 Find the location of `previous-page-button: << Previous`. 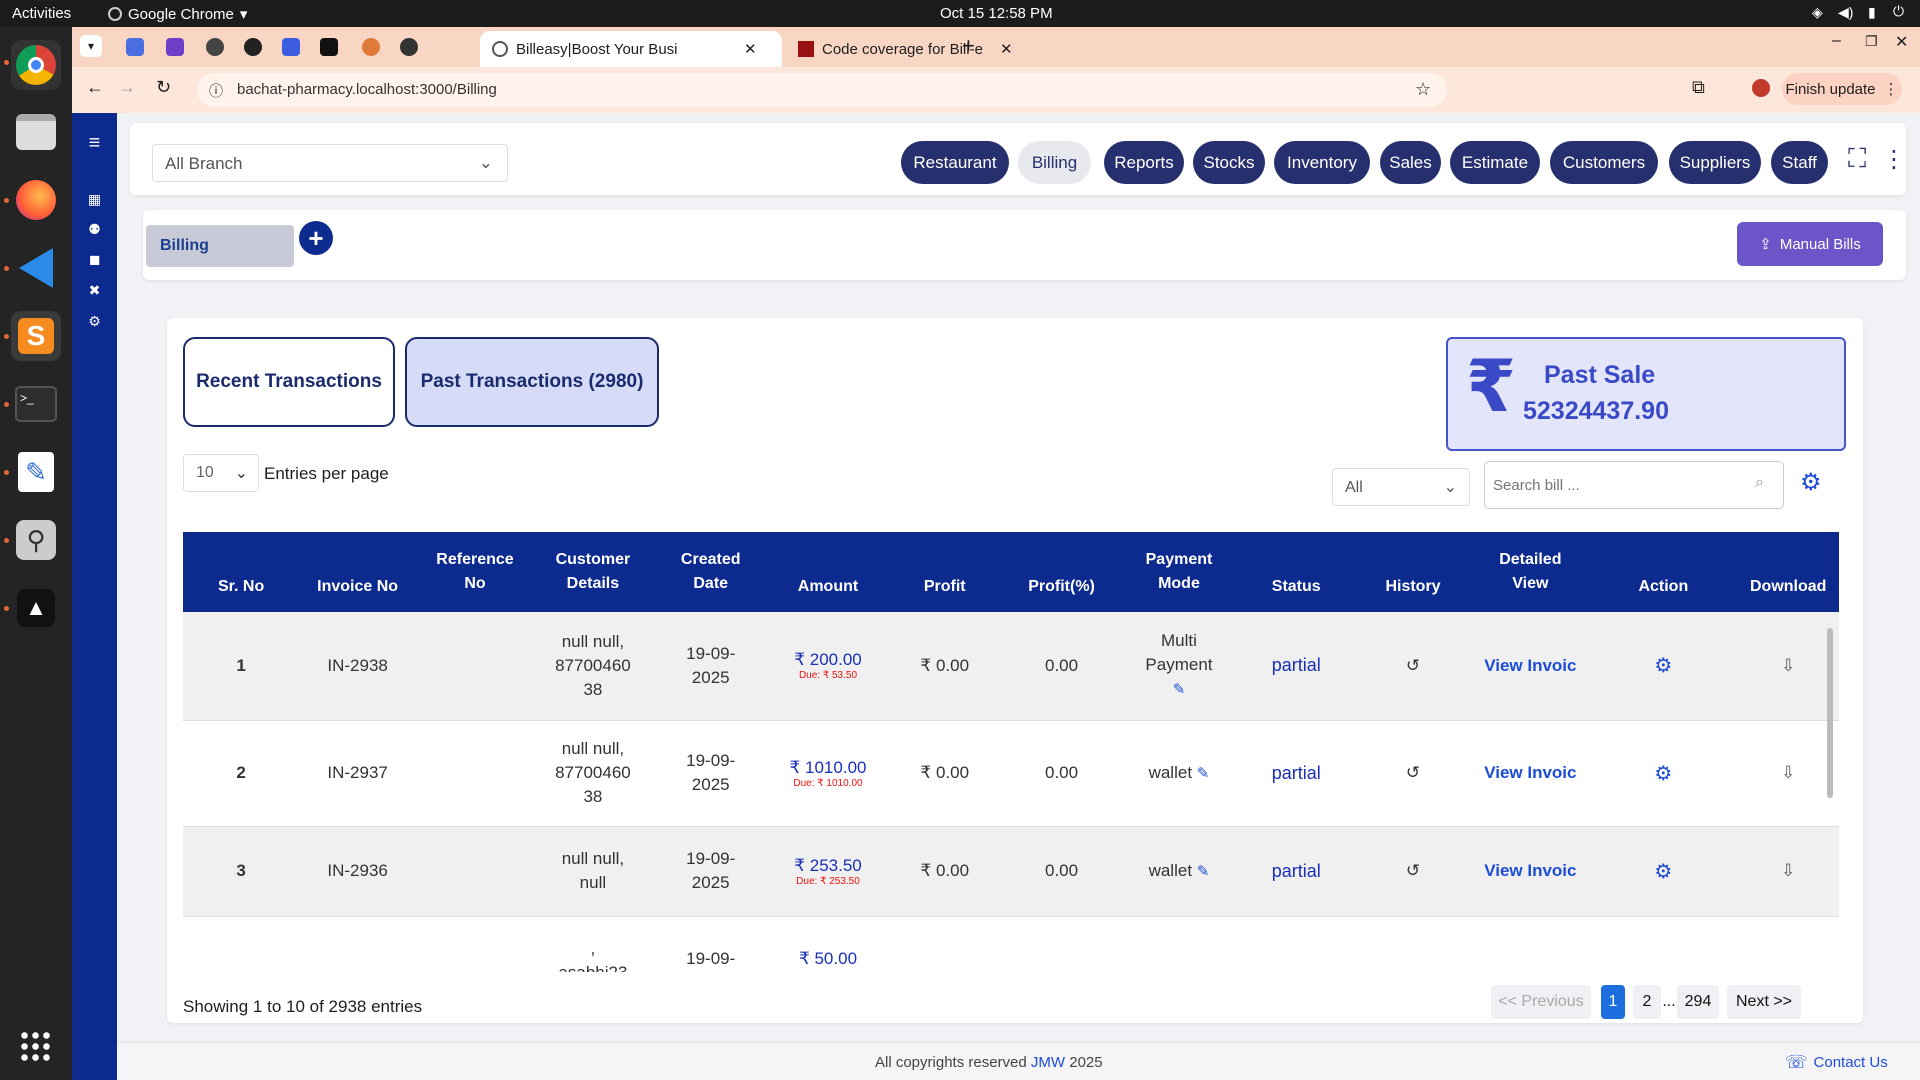

previous-page-button: << Previous is located at coordinates (1541, 1002).